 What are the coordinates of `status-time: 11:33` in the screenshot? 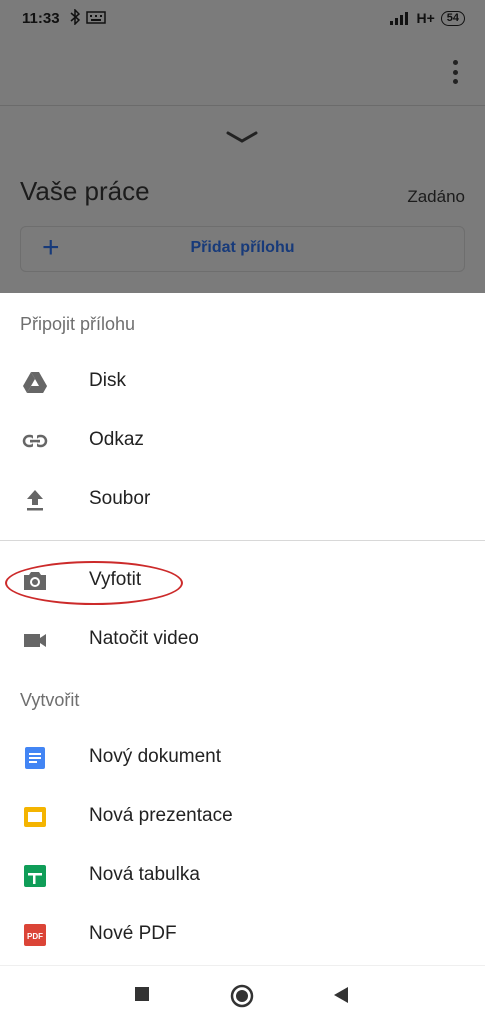 It's located at (41, 18).